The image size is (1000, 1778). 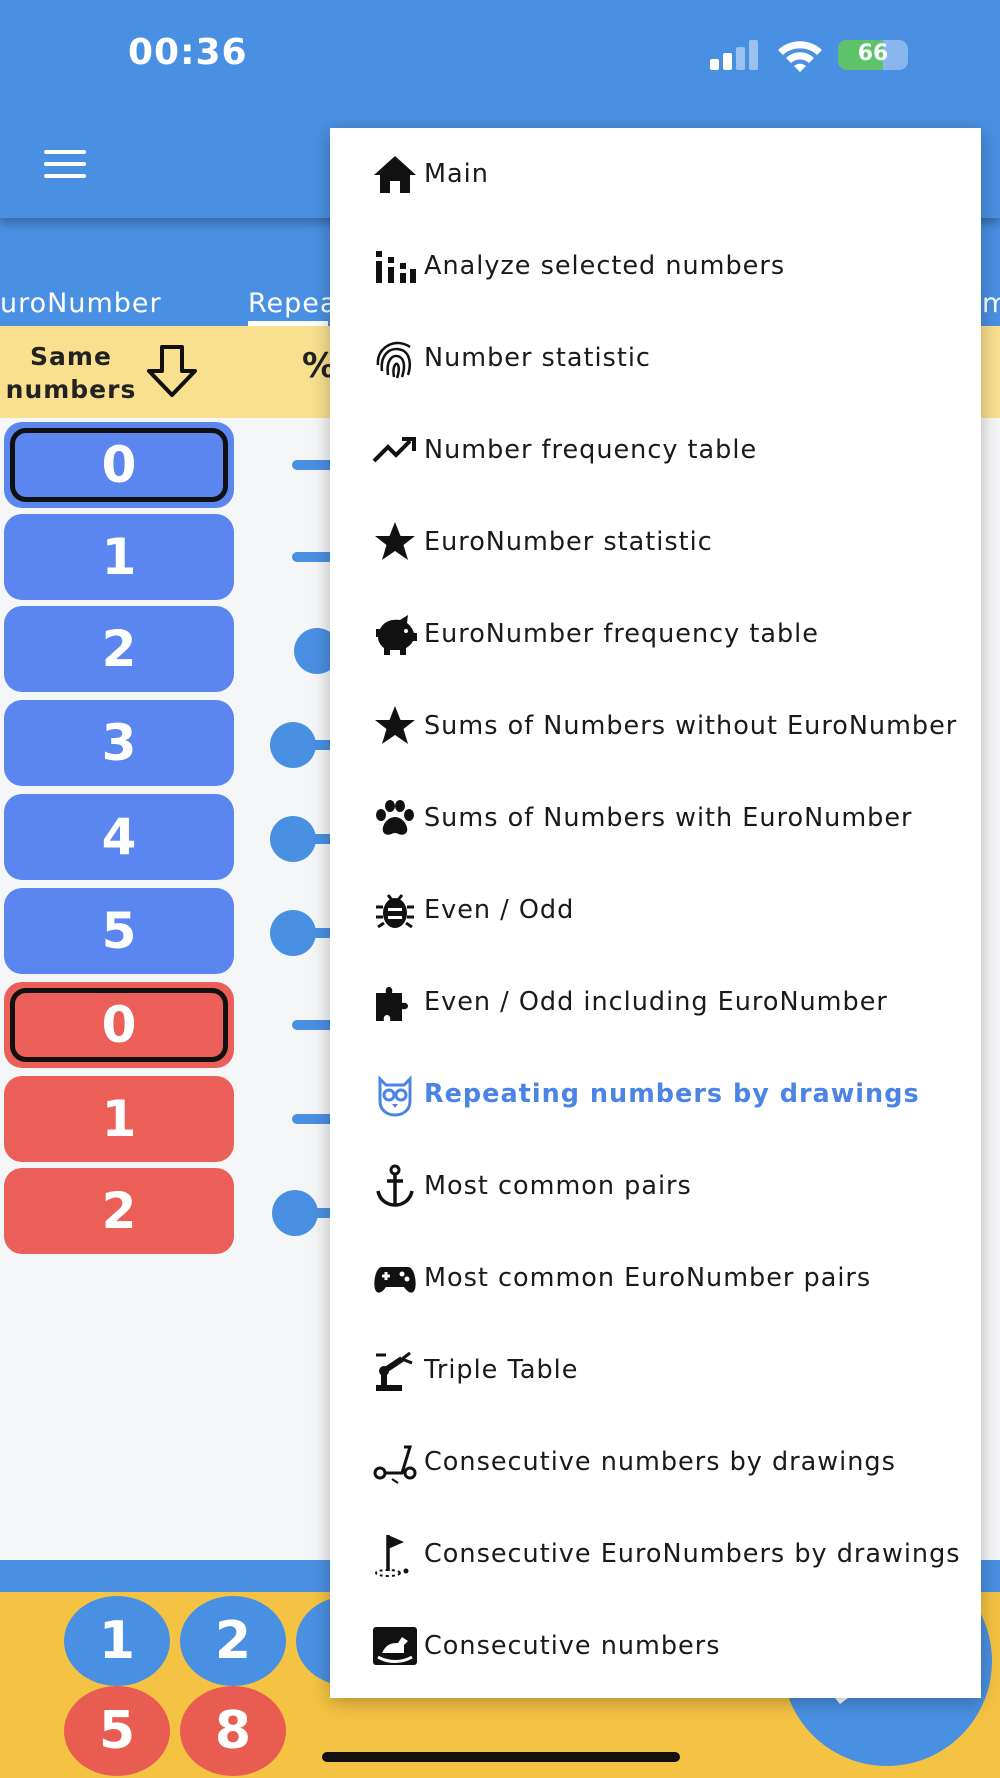 What do you see at coordinates (655, 1370) in the screenshot?
I see `menu-item-triple-table: Triple Table` at bounding box center [655, 1370].